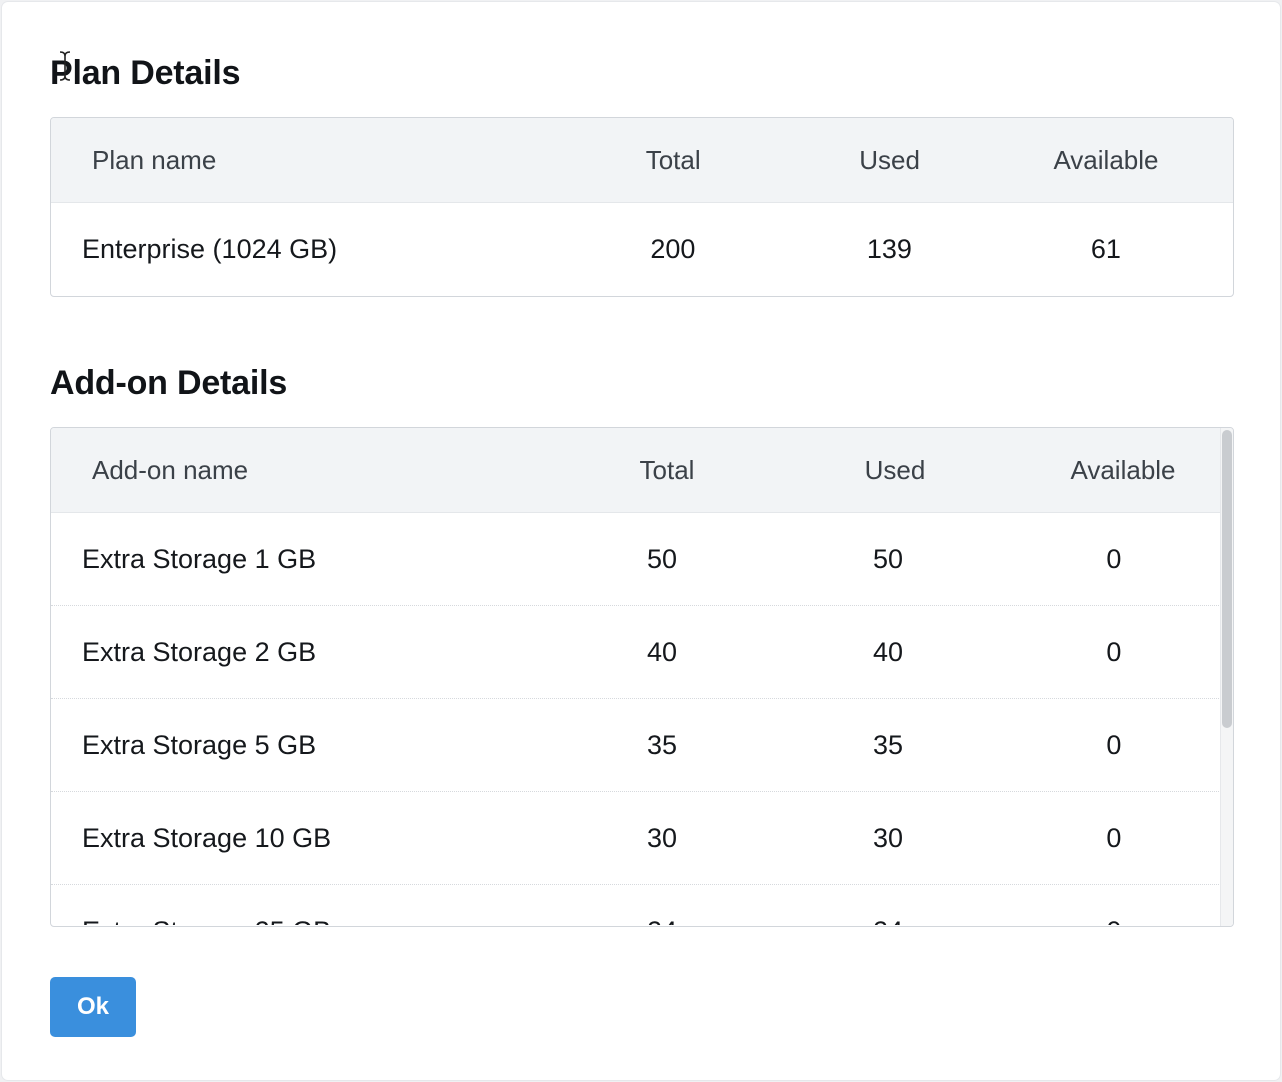  What do you see at coordinates (642, 160) in the screenshot?
I see `plan-table-header: Plan name Total Used Available` at bounding box center [642, 160].